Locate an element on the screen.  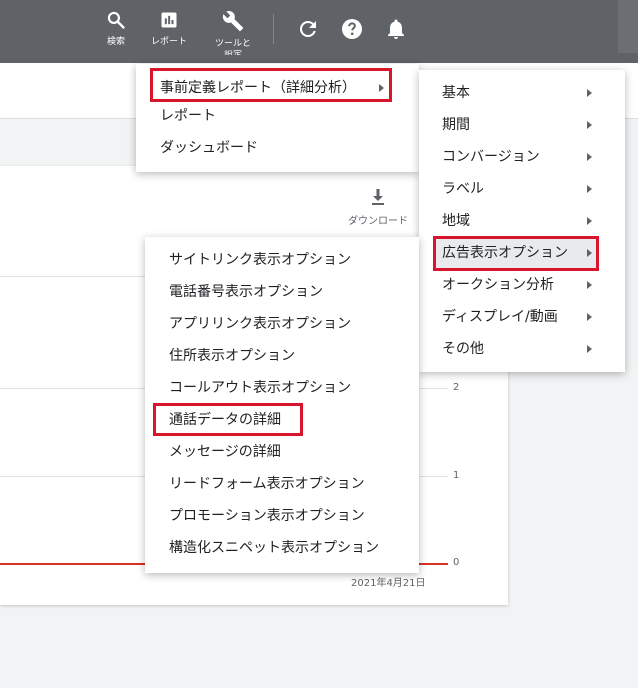
menu-item-label: コンバージョン is located at coordinates (491, 157).